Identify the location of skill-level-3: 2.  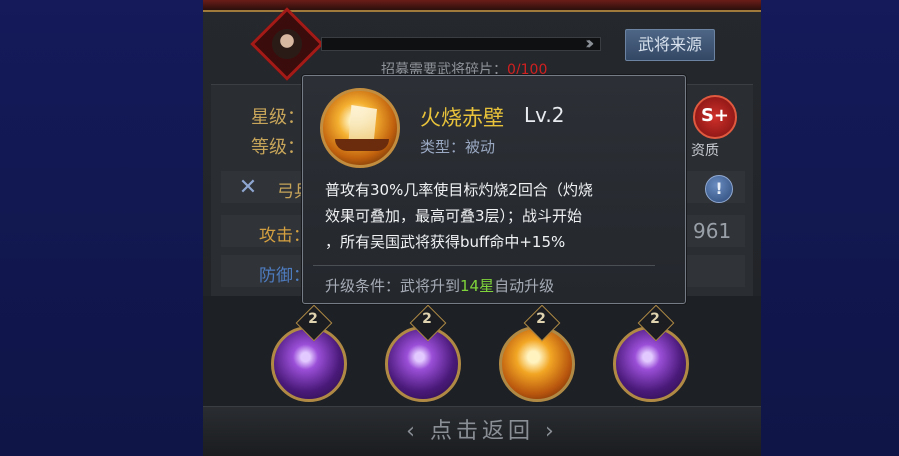
(541, 319).